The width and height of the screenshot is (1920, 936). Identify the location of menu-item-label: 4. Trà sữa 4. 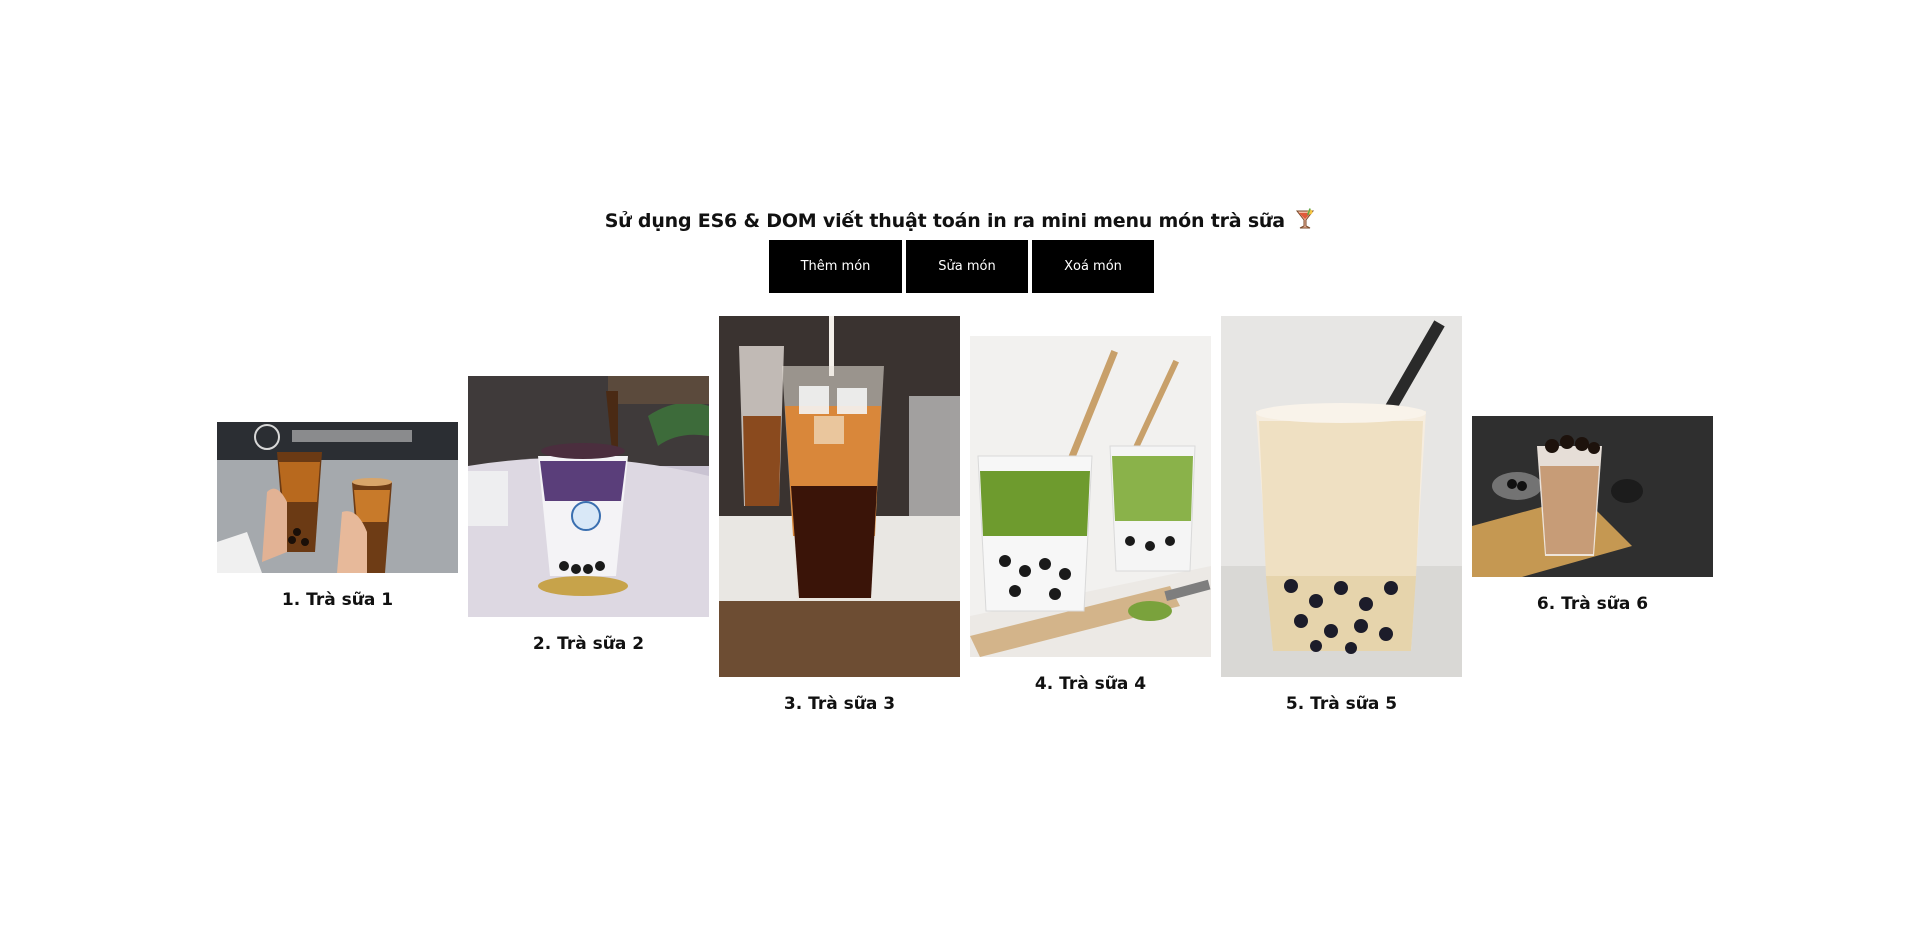
(1090, 684).